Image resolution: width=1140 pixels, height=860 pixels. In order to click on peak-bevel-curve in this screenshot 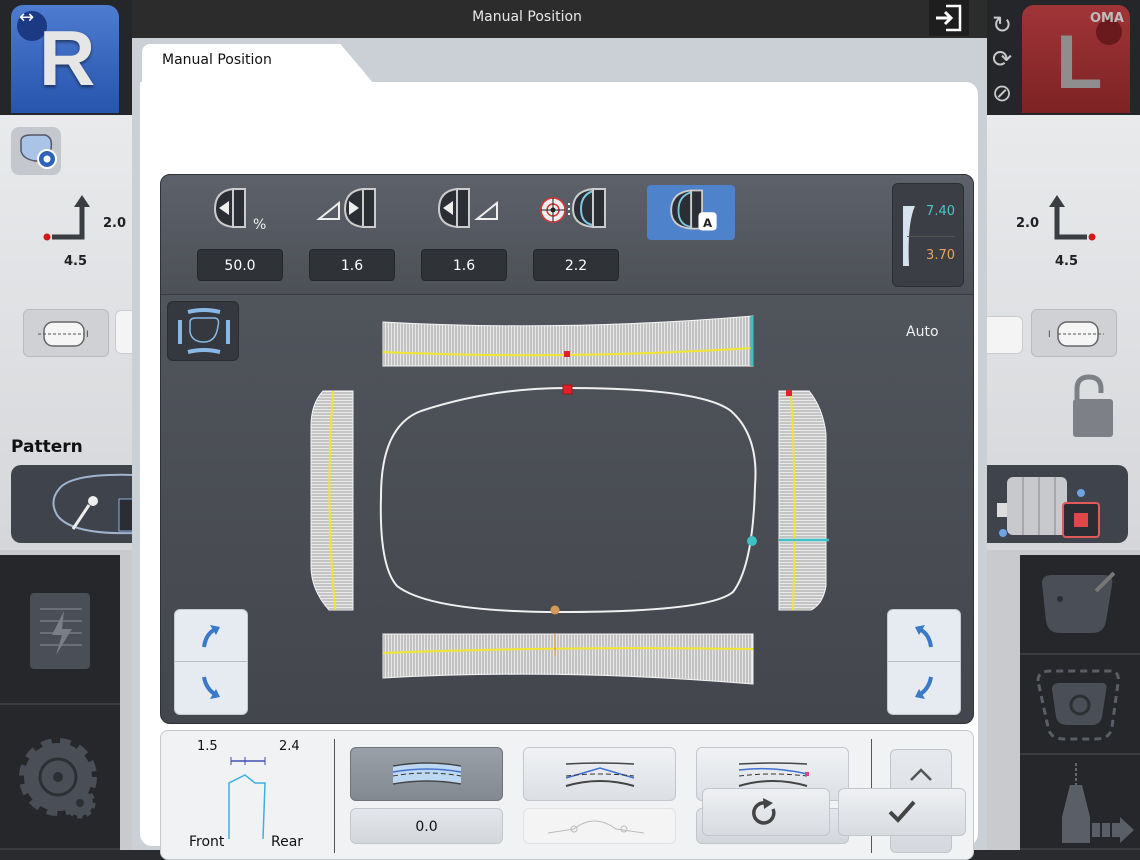, I will do `click(599, 826)`.